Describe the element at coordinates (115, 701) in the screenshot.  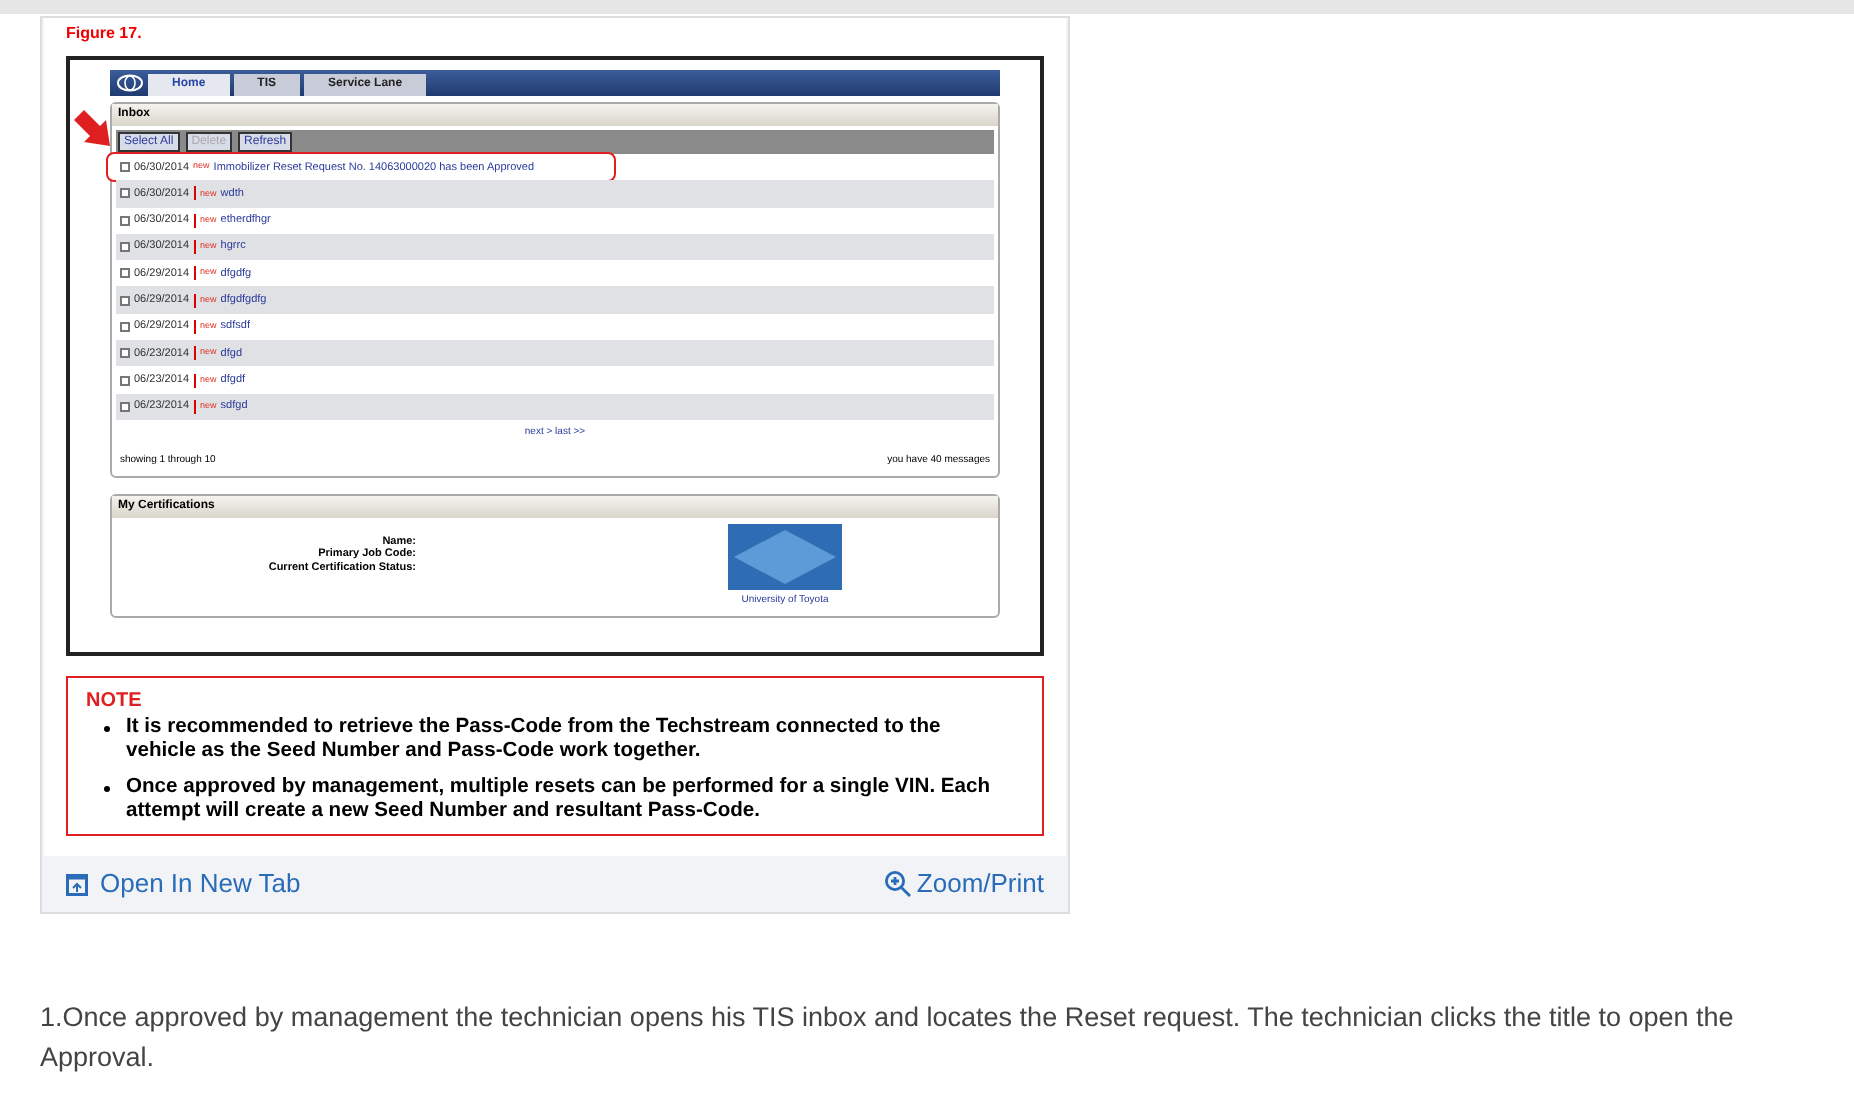
I see `note-title: NOTE` at that location.